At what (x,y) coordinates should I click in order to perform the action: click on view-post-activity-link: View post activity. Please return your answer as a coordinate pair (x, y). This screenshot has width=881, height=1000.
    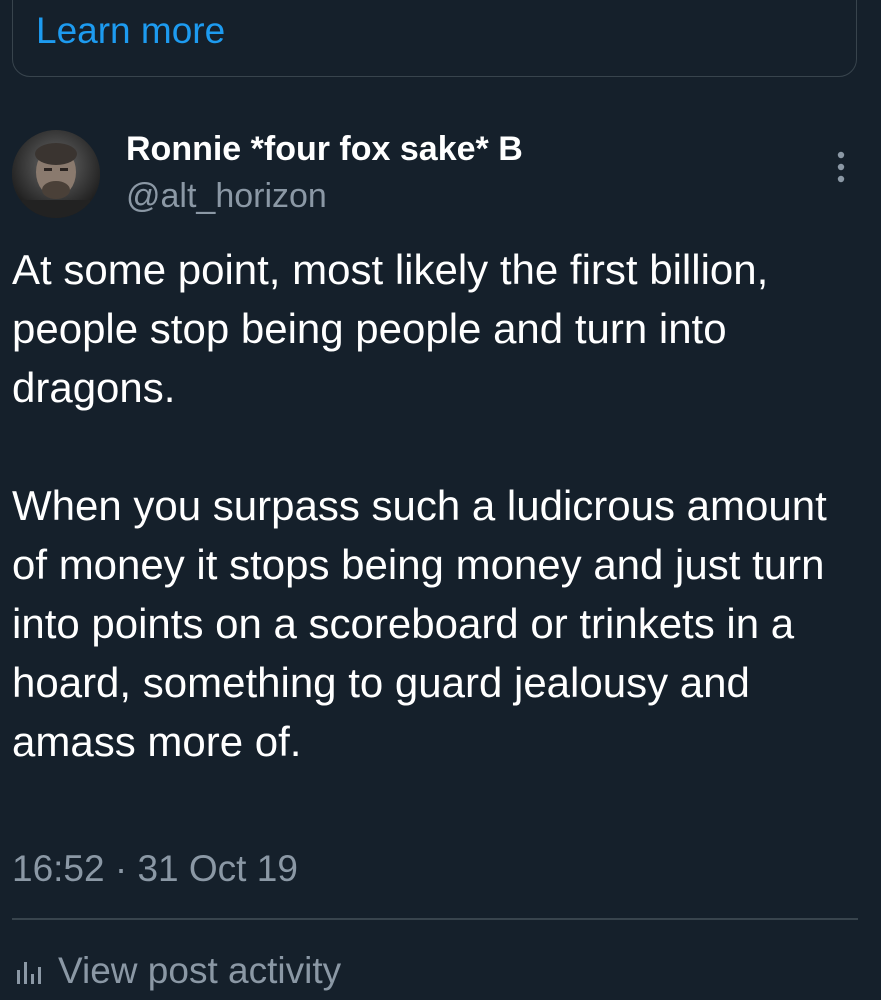
    Looking at the image, I should click on (177, 971).